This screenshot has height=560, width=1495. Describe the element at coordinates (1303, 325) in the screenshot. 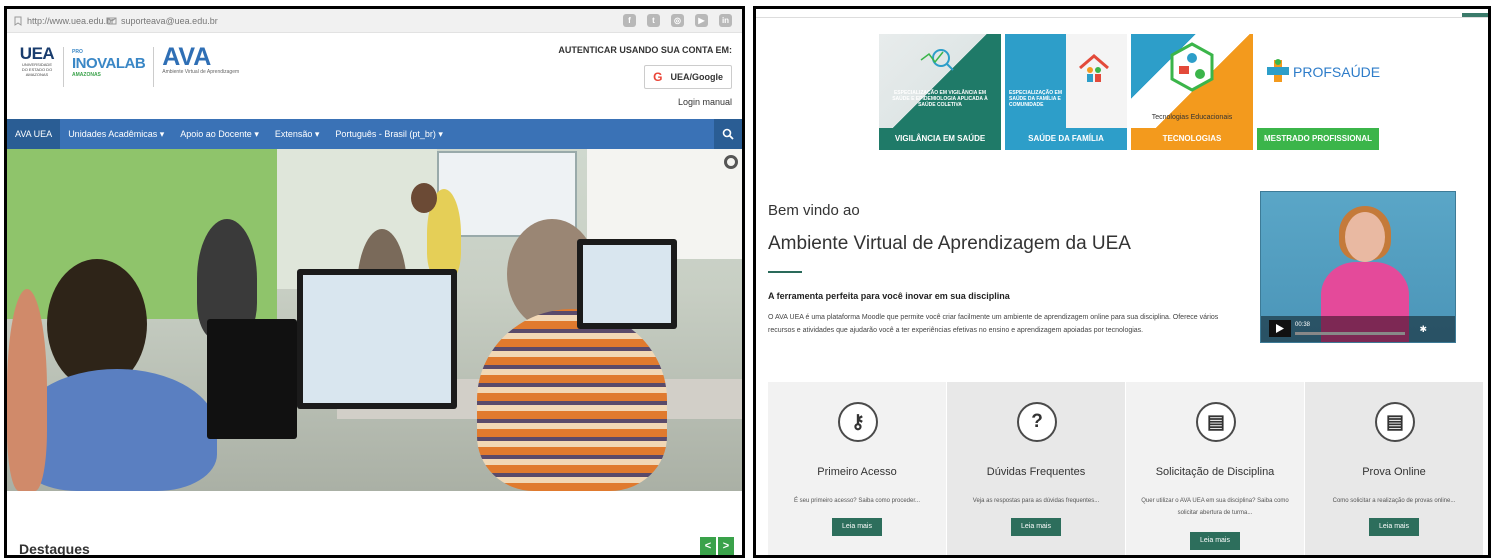

I see `video-timestamp: 00:38` at that location.